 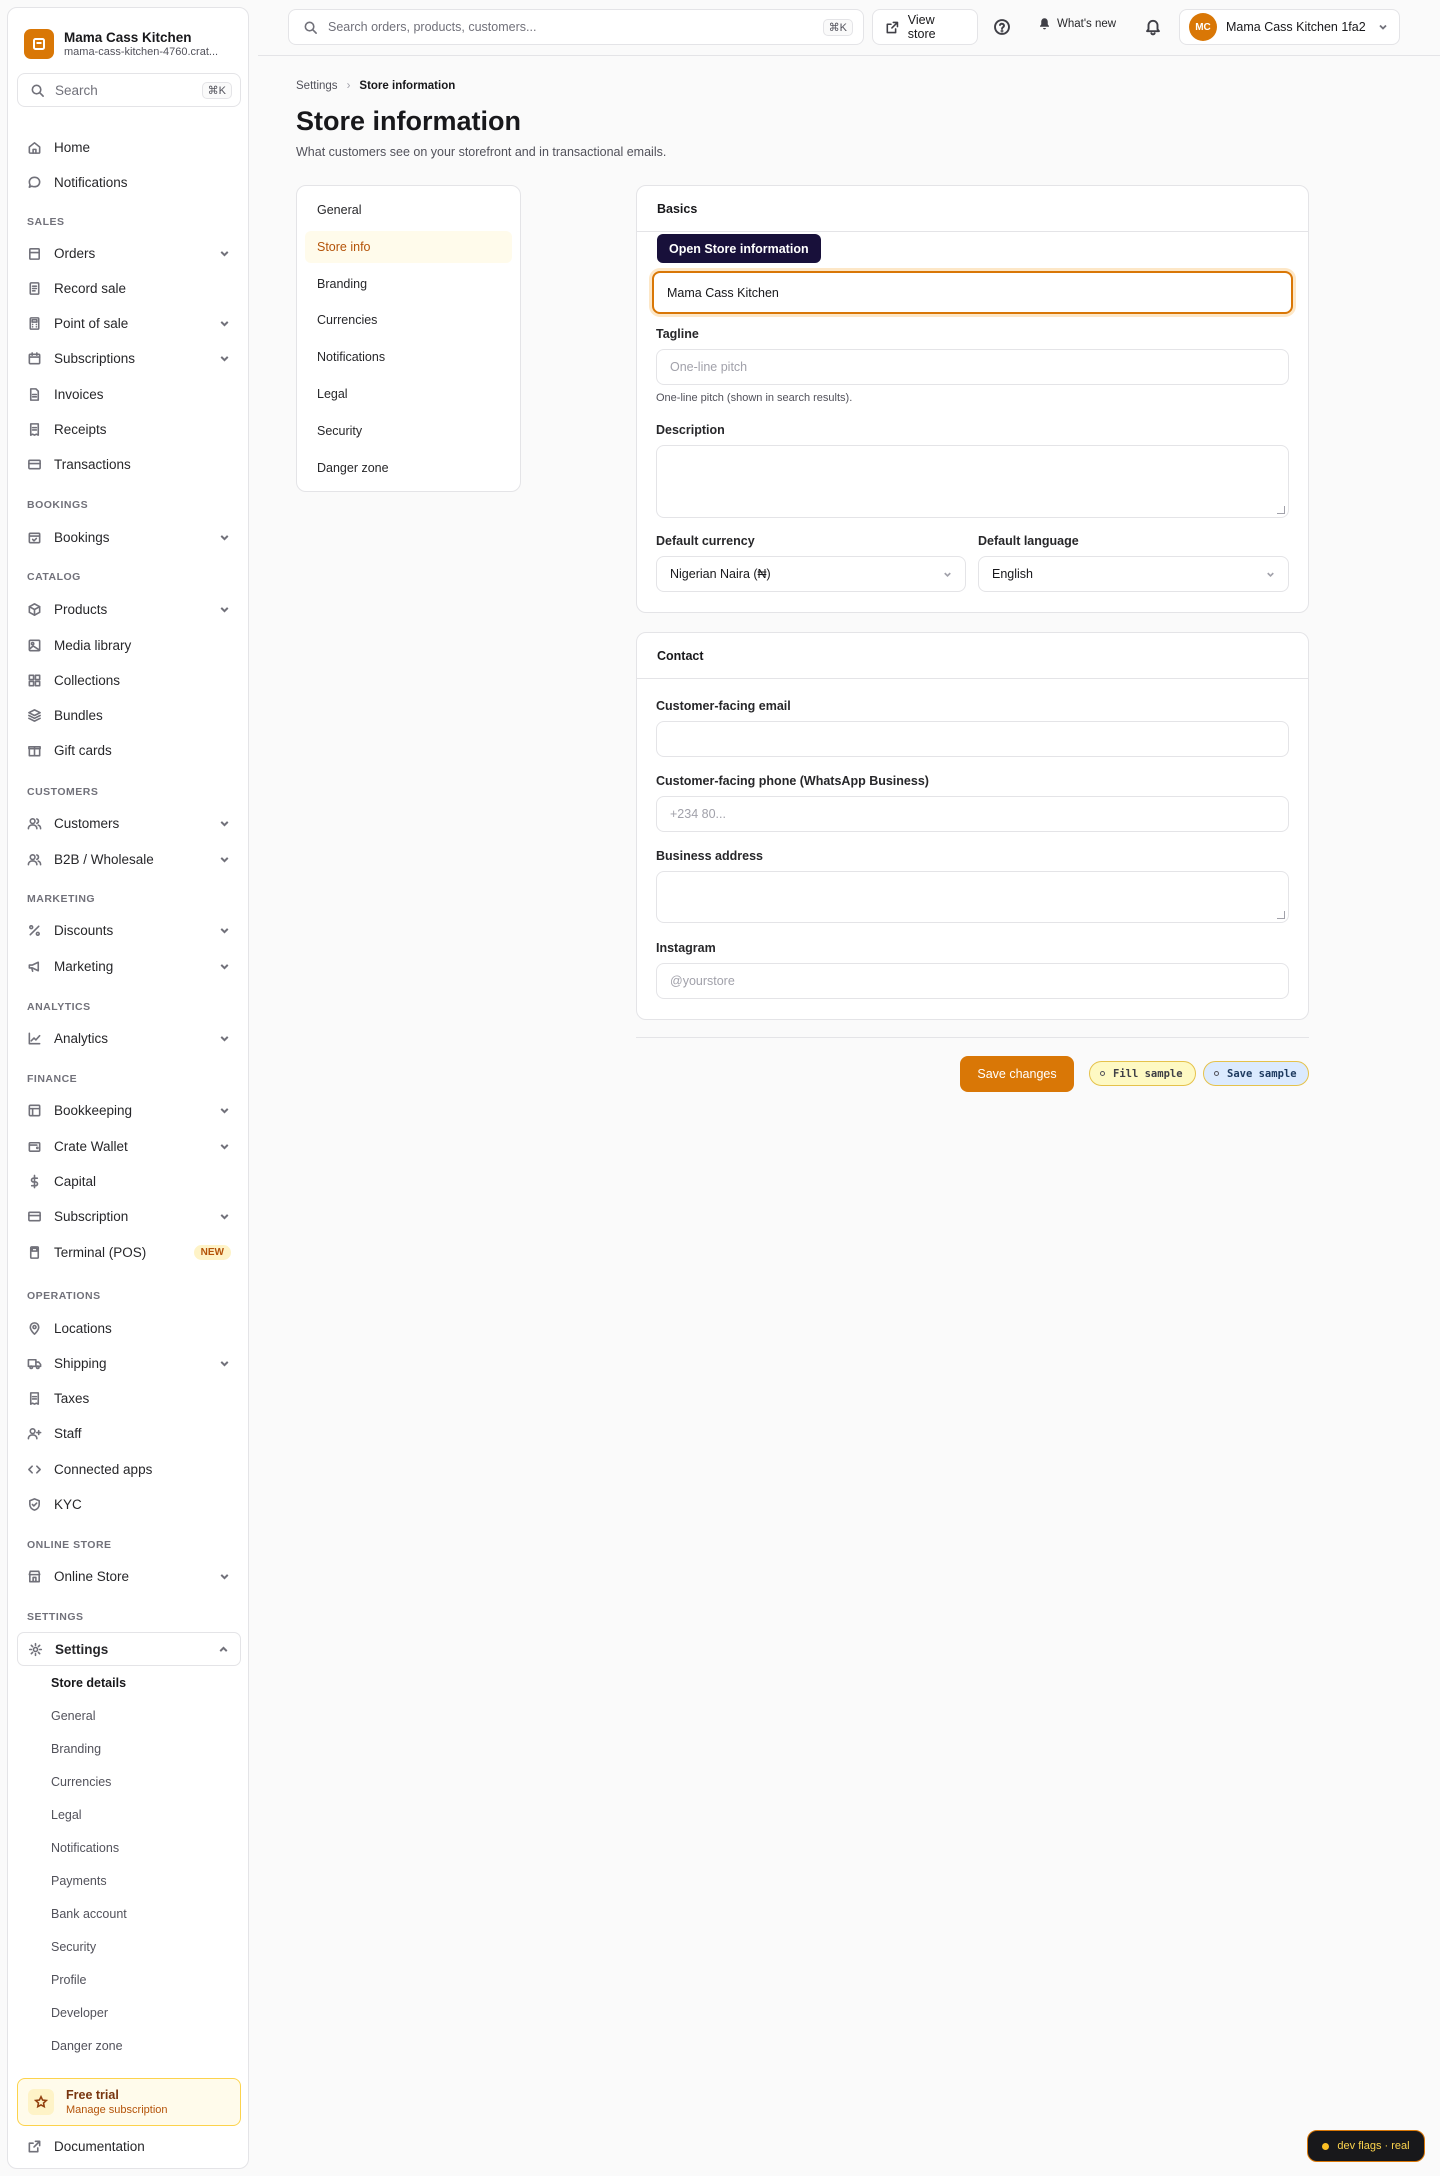 What do you see at coordinates (73, 1947) in the screenshot?
I see `settings-sub-security: Security` at bounding box center [73, 1947].